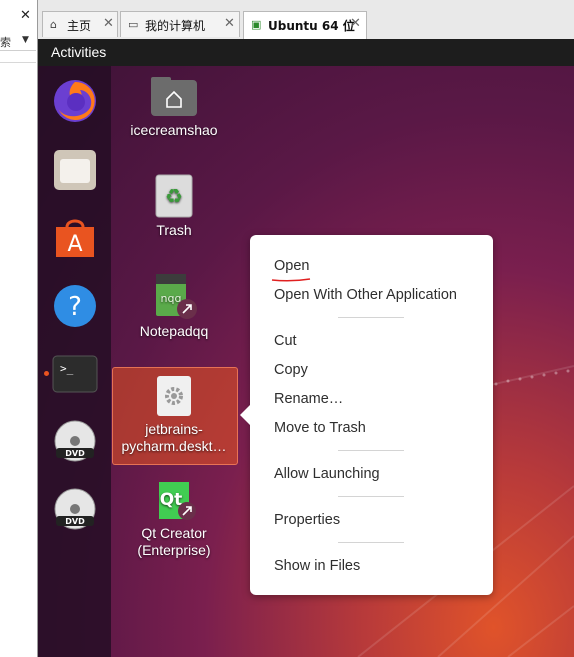  Describe the element at coordinates (245, 415) in the screenshot. I see `menu-pointer` at that location.